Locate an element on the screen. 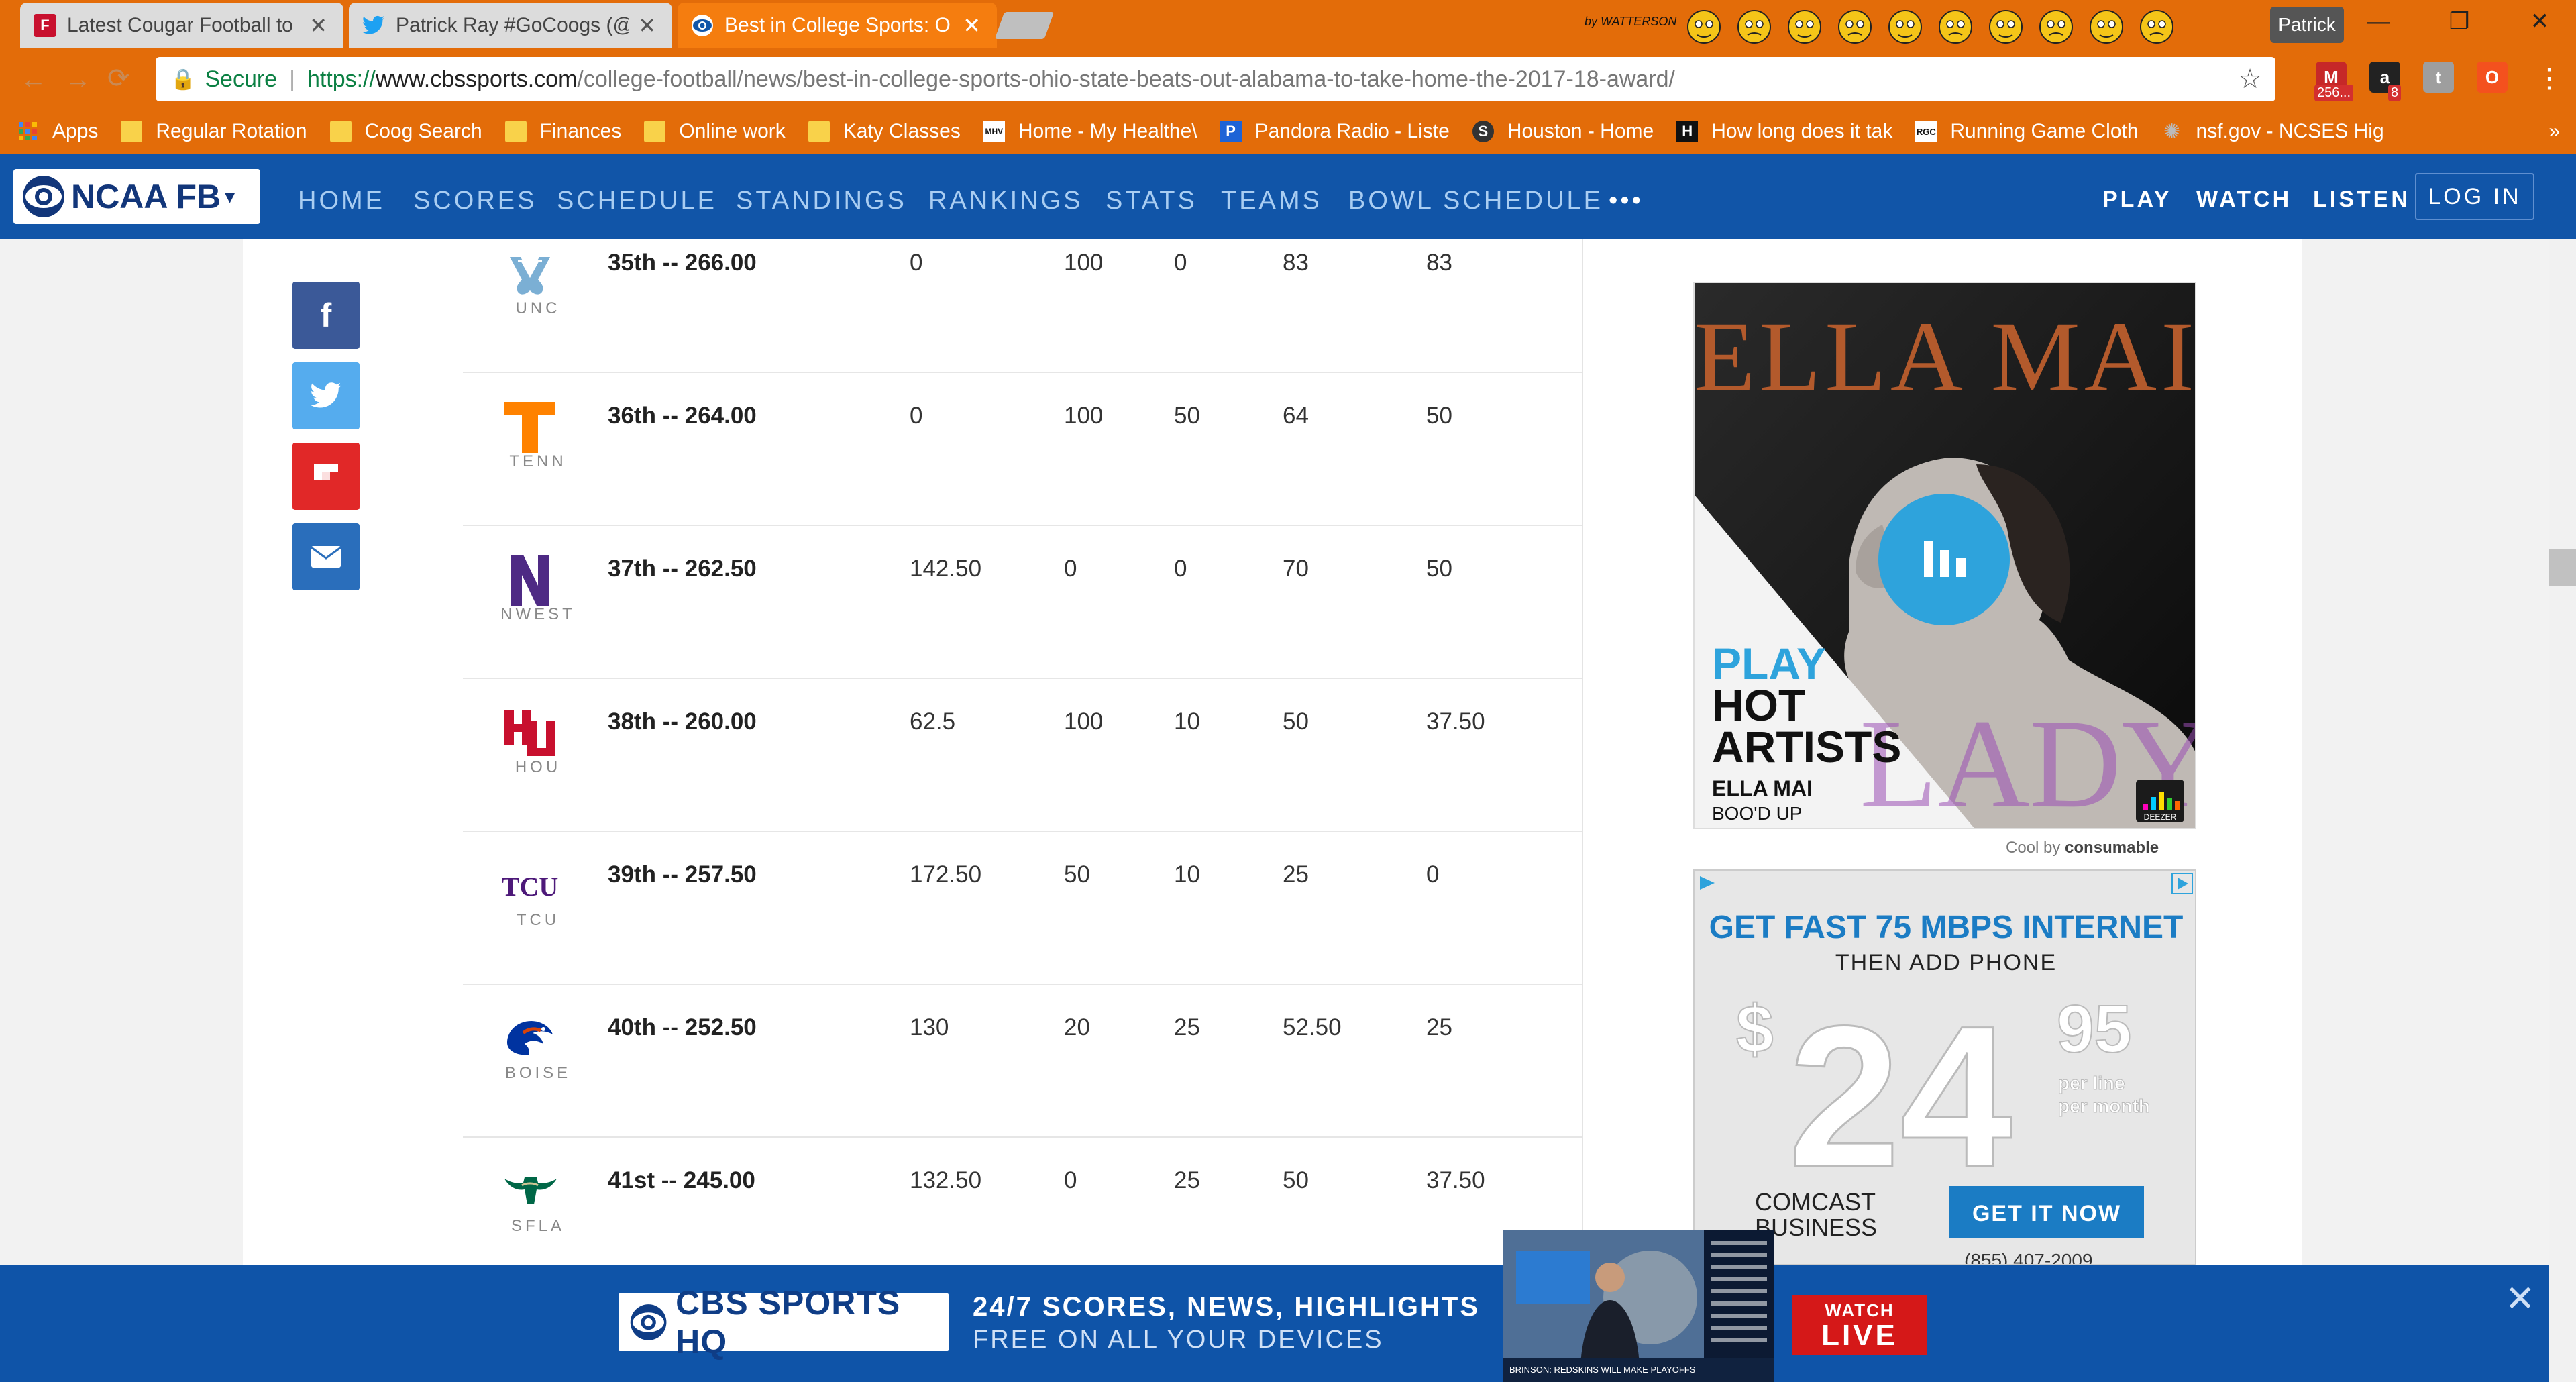 The width and height of the screenshot is (2576, 1382). bookmark-link: RGC Running Game Cloth is located at coordinates (2027, 131).